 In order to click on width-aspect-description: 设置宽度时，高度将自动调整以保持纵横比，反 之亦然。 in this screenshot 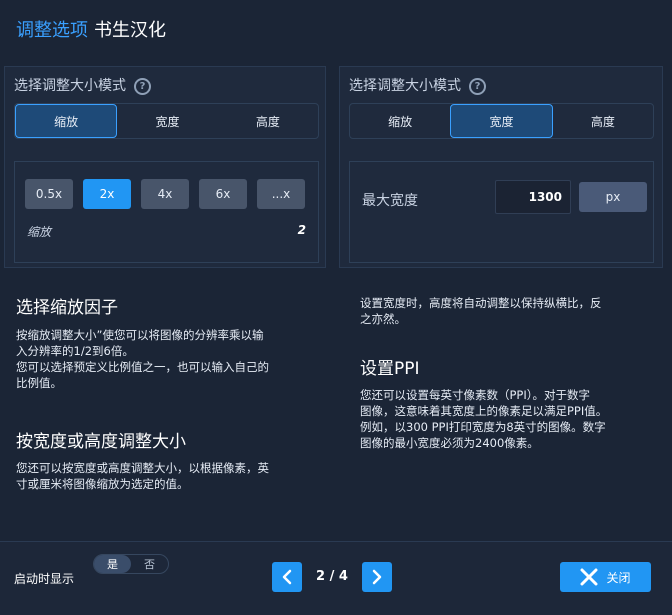, I will do `click(481, 311)`.